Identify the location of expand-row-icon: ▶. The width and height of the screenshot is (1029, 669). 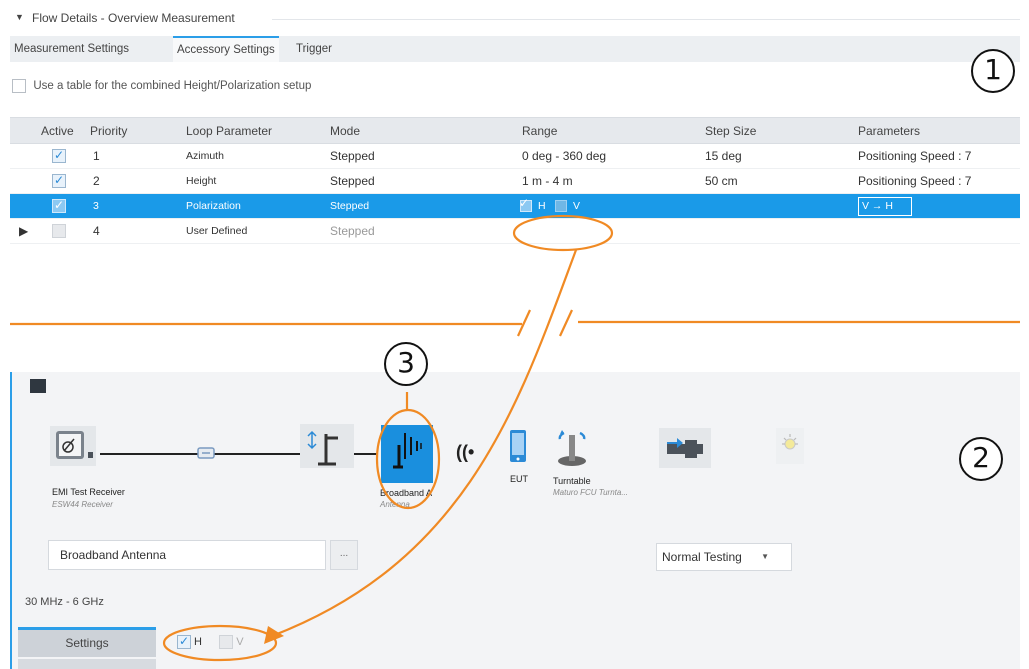
(23, 231).